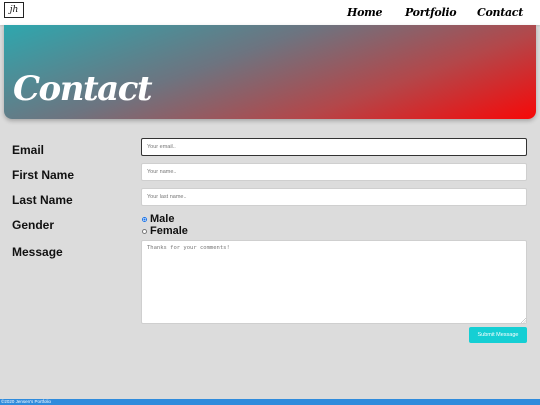 Image resolution: width=540 pixels, height=405 pixels. I want to click on radio-label-female: Female, so click(169, 231).